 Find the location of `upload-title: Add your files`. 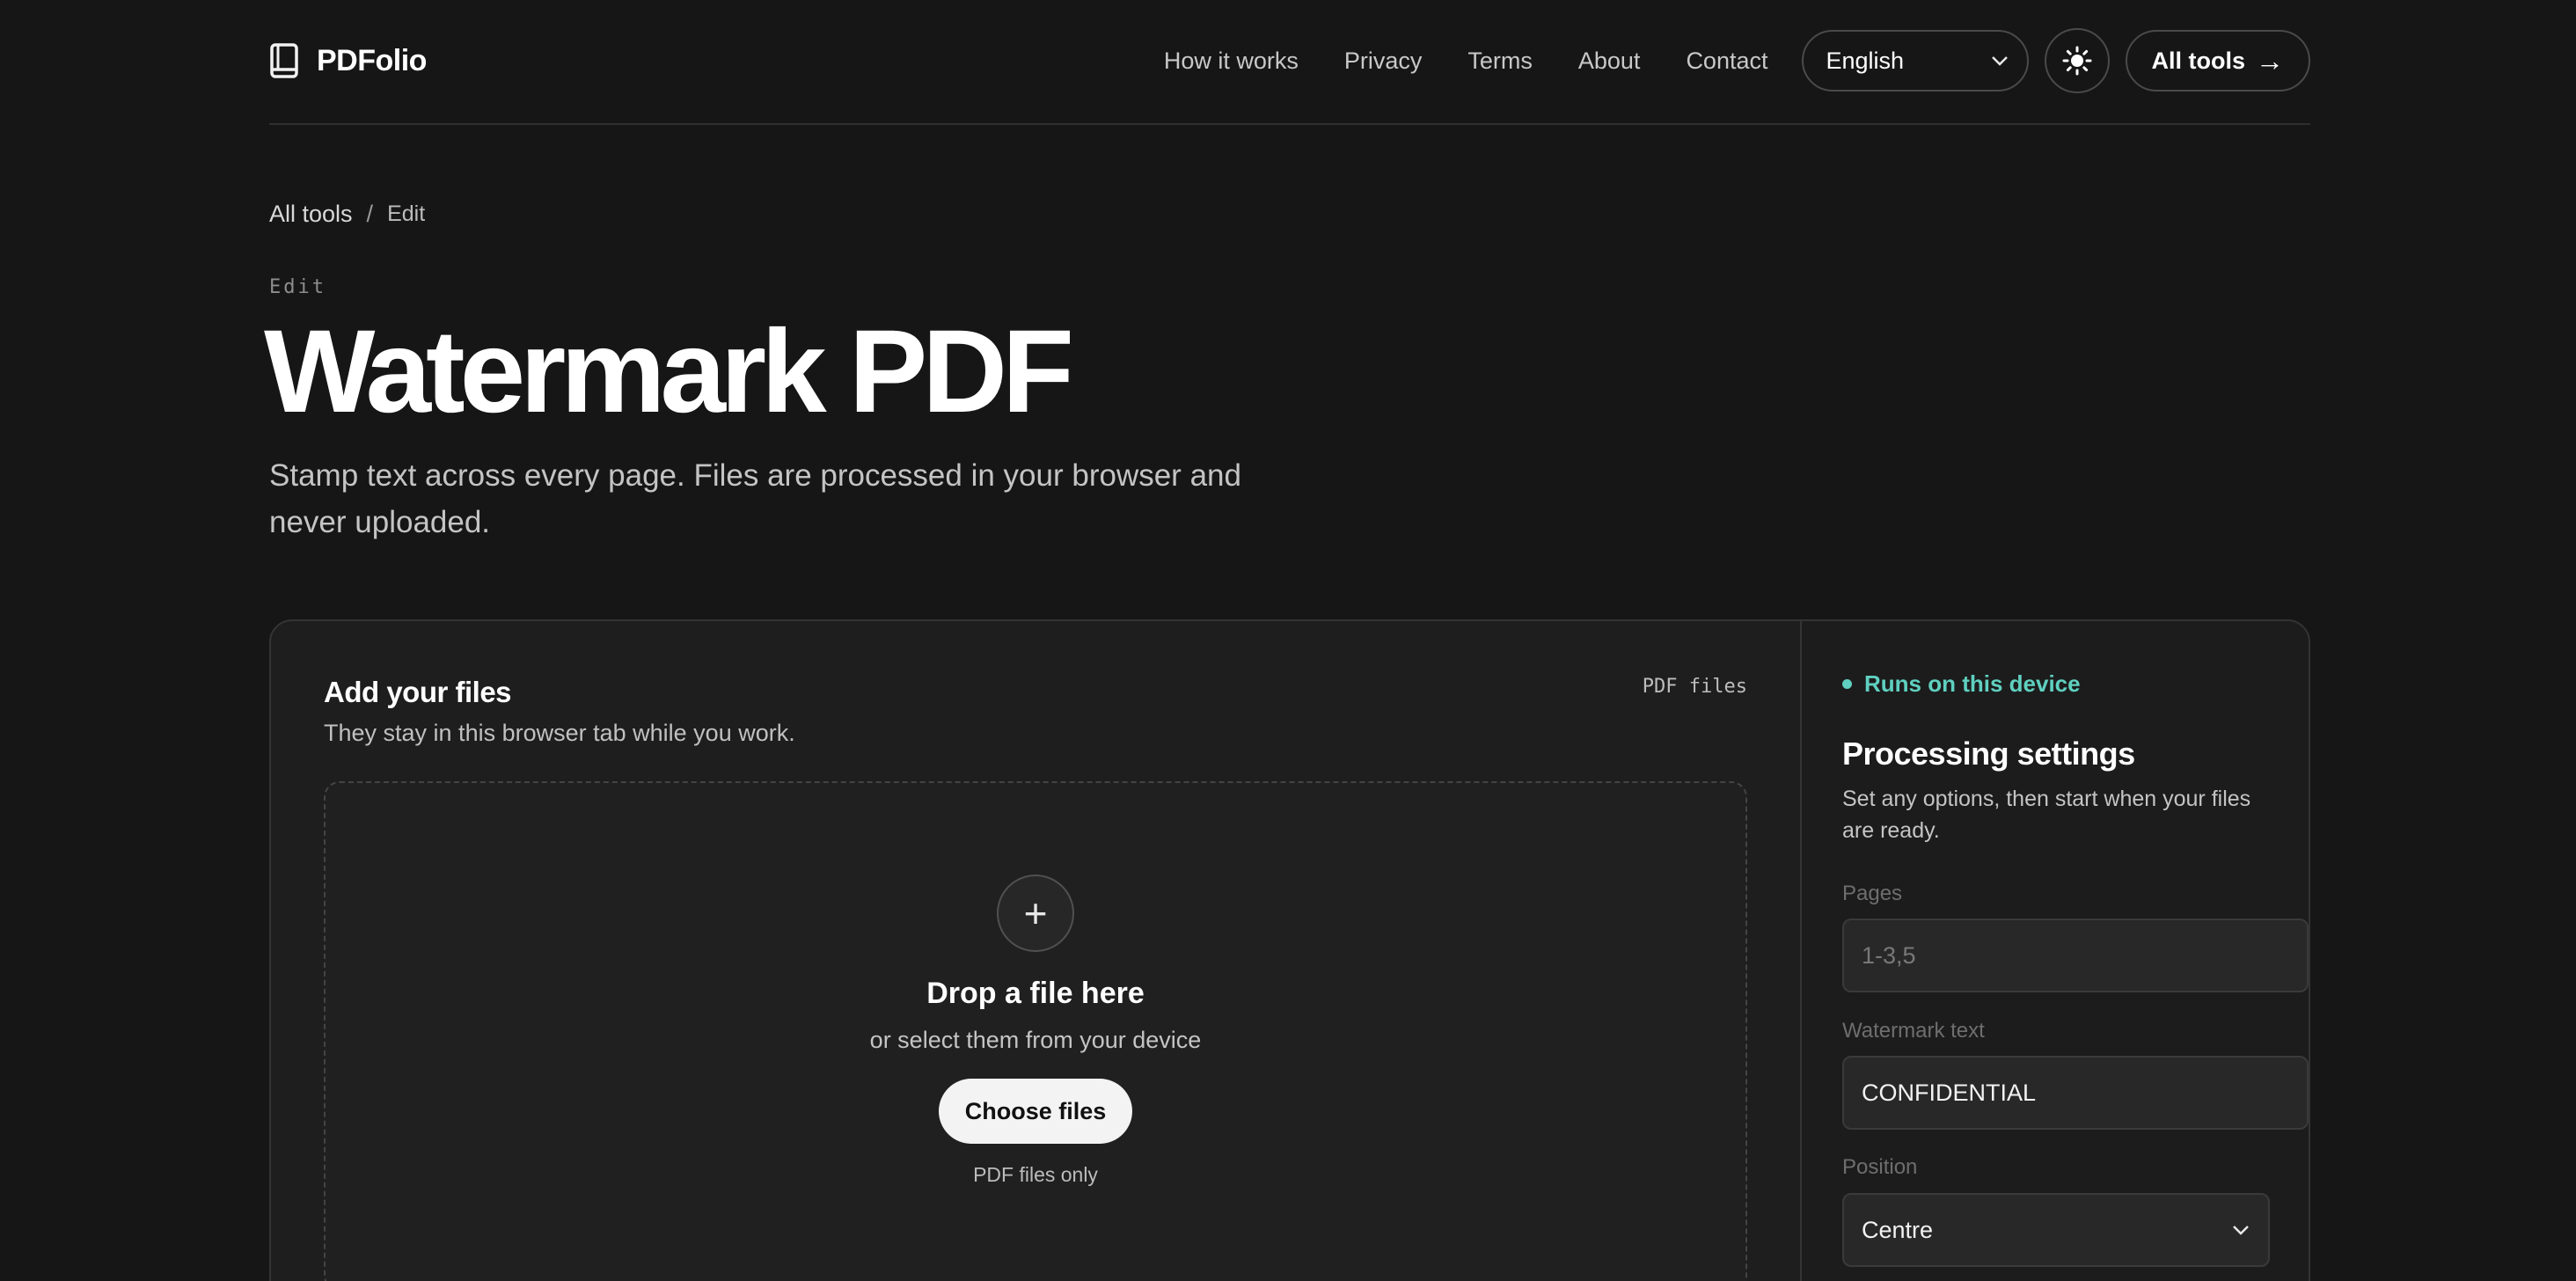

upload-title: Add your files is located at coordinates (418, 692).